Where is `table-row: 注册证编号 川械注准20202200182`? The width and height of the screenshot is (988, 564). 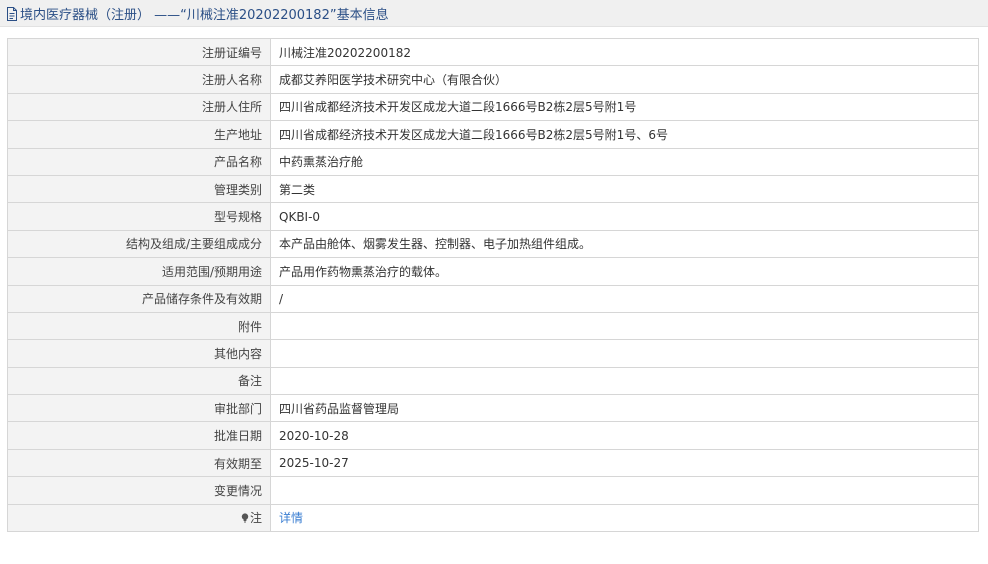
table-row: 注册证编号 川械注准20202200182 is located at coordinates (493, 52).